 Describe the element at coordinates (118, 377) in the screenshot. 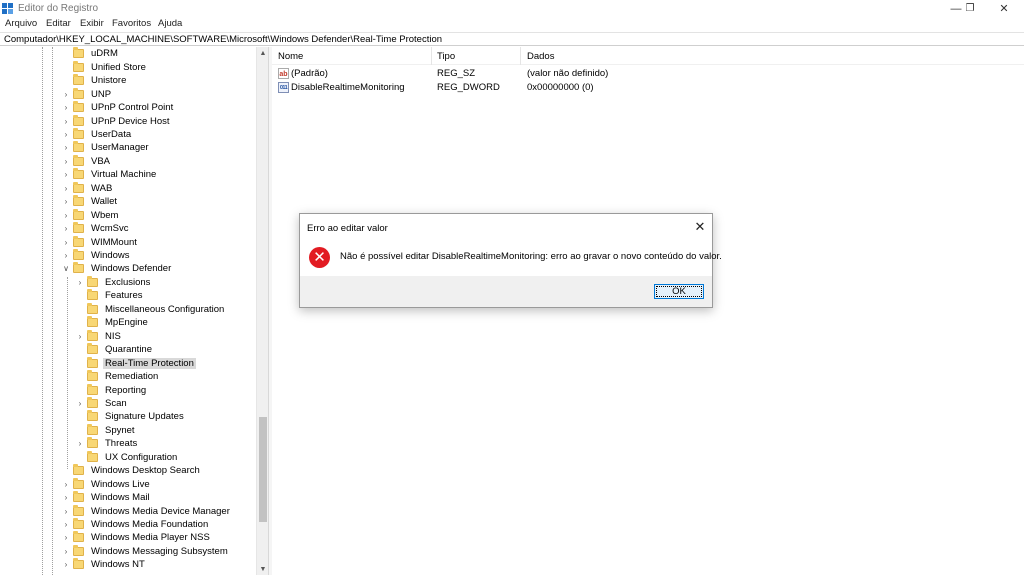

I see `tree-item: Remediation` at that location.